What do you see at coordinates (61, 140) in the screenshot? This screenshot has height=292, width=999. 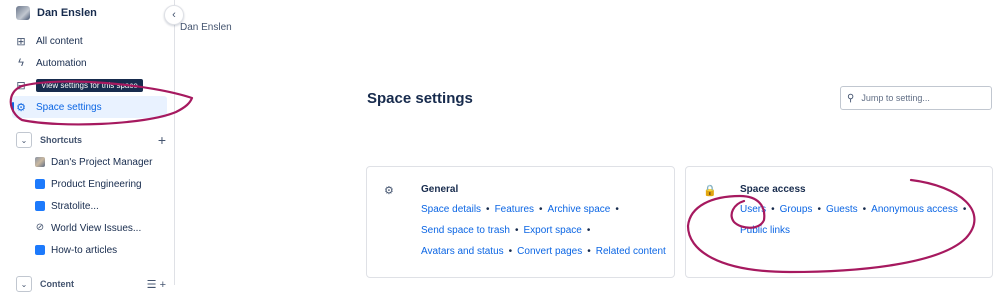 I see `shortcuts-title: Shortcuts` at bounding box center [61, 140].